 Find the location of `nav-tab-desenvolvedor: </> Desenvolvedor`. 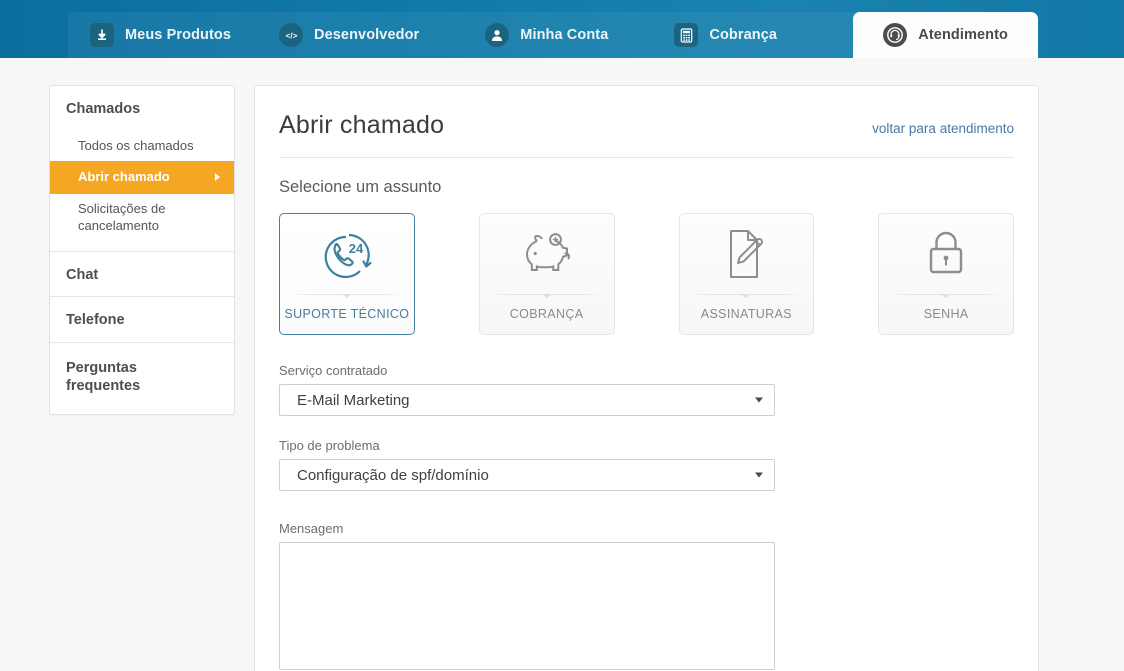

nav-tab-desenvolvedor: </> Desenvolvedor is located at coordinates (360, 35).